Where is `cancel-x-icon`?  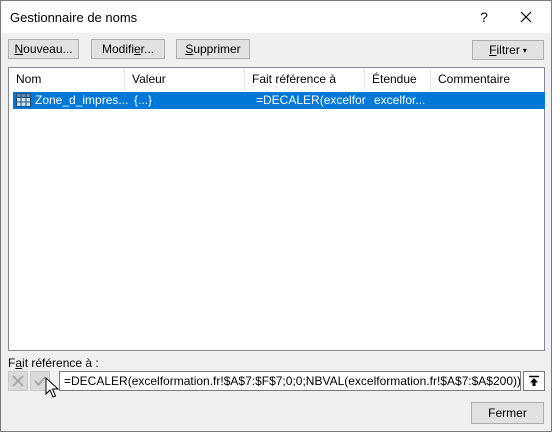 cancel-x-icon is located at coordinates (18, 381).